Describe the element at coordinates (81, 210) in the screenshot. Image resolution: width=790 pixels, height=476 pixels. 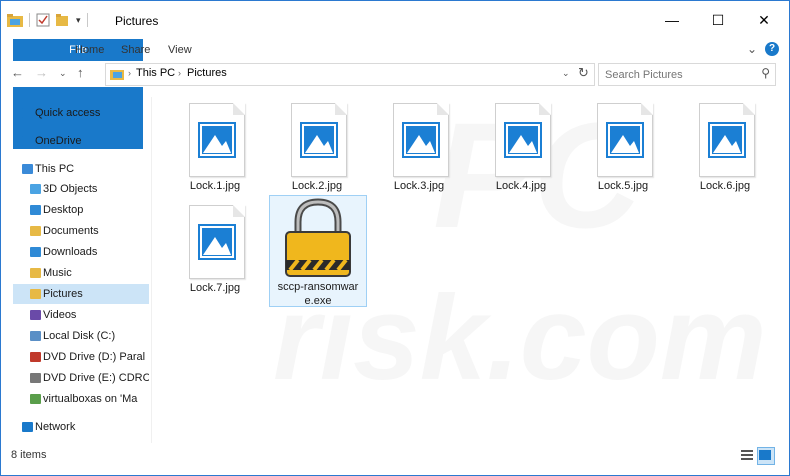
I see `sidebar-item-desktop: Desktop` at that location.